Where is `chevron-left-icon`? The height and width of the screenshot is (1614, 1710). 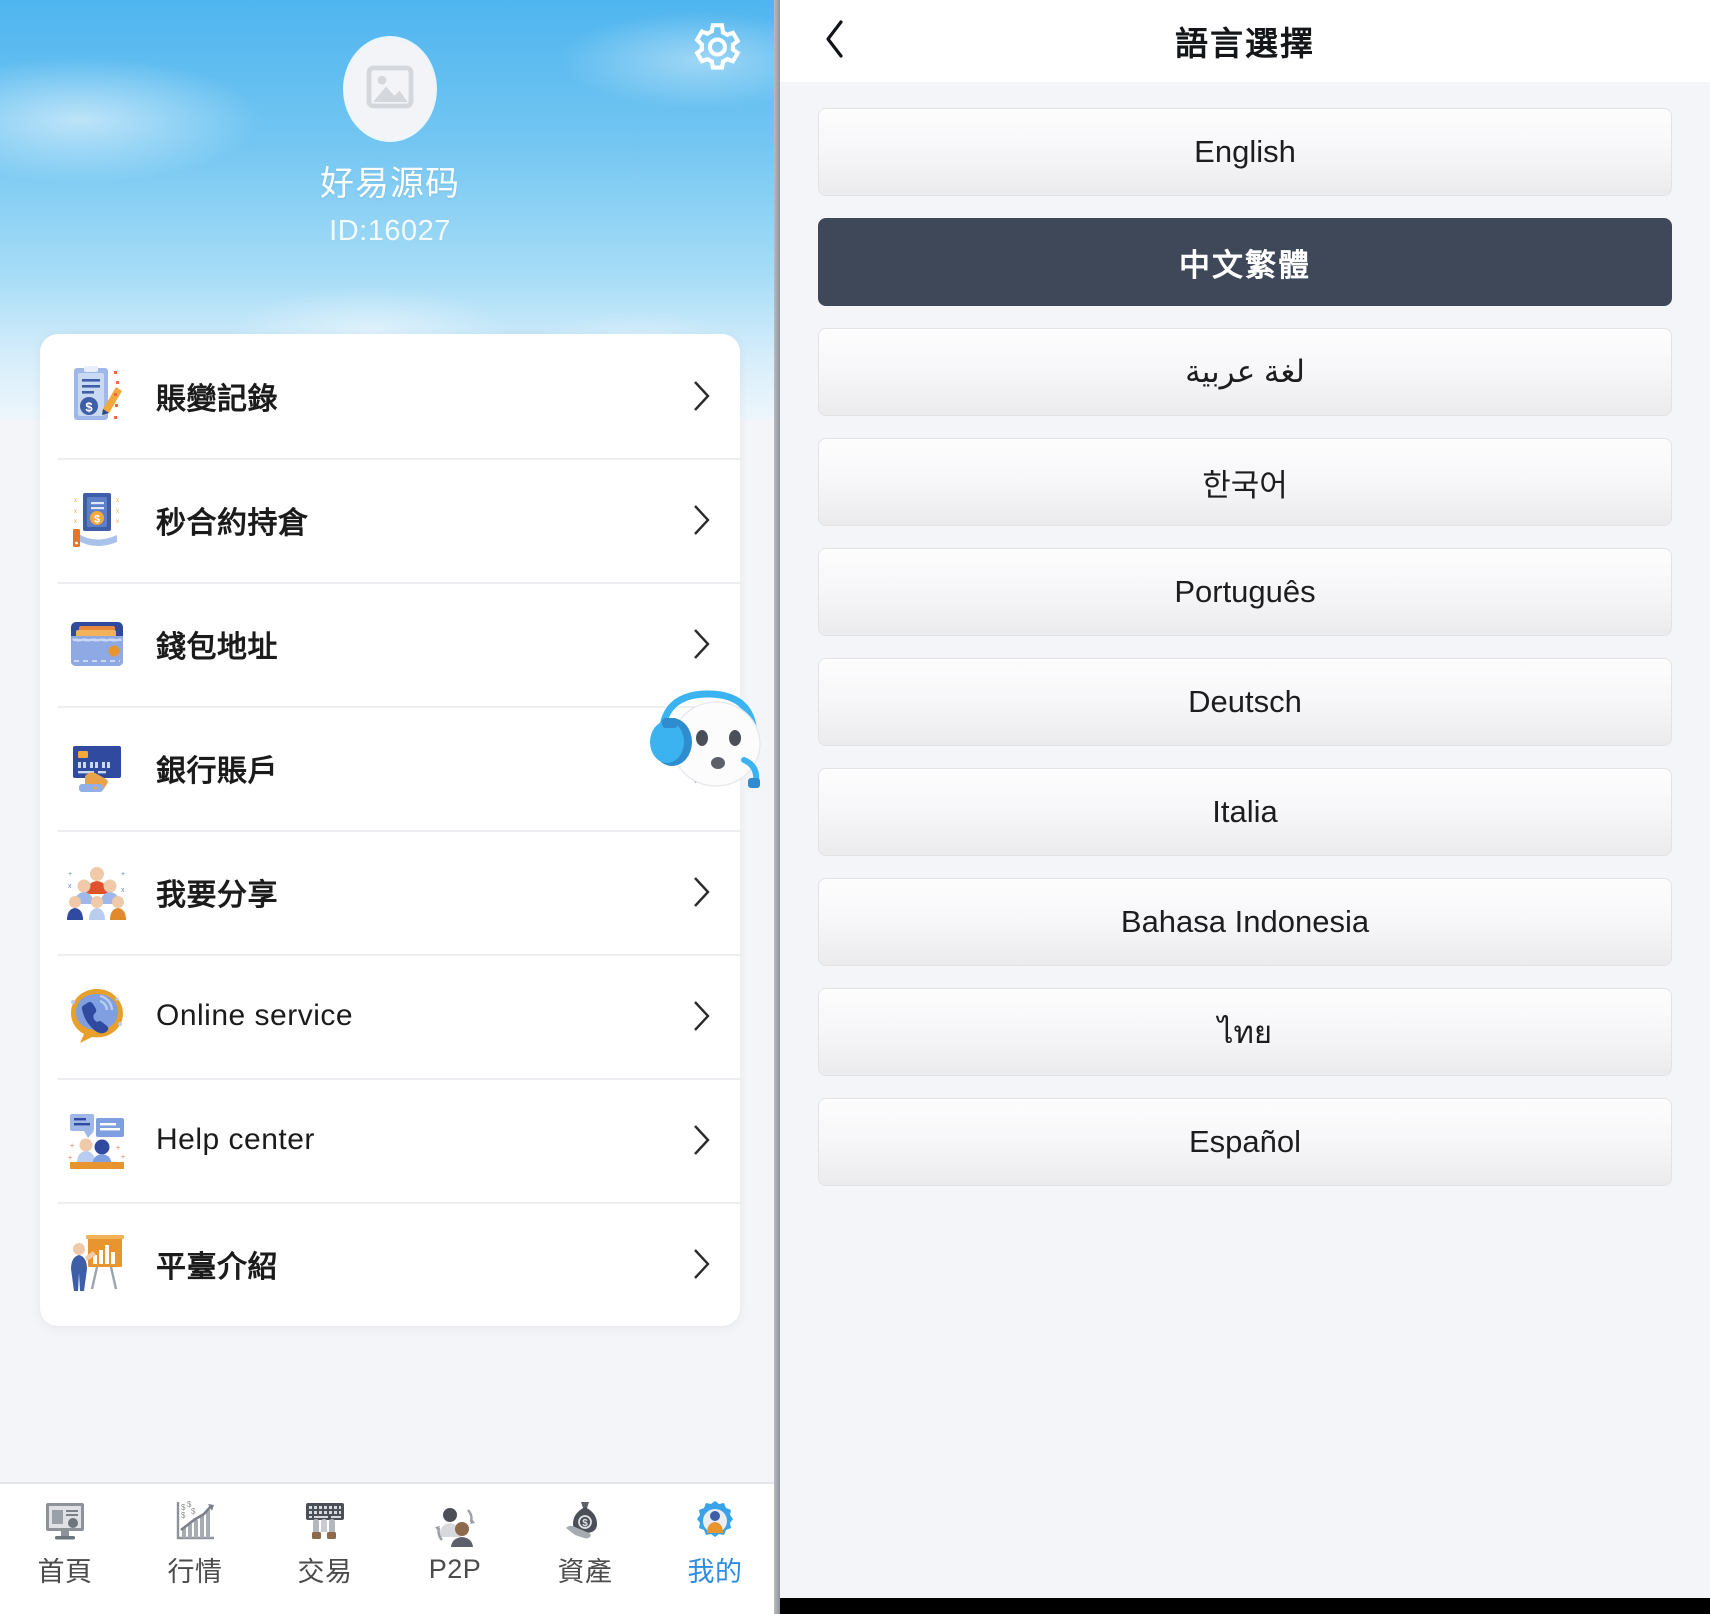
chevron-left-icon is located at coordinates (835, 41).